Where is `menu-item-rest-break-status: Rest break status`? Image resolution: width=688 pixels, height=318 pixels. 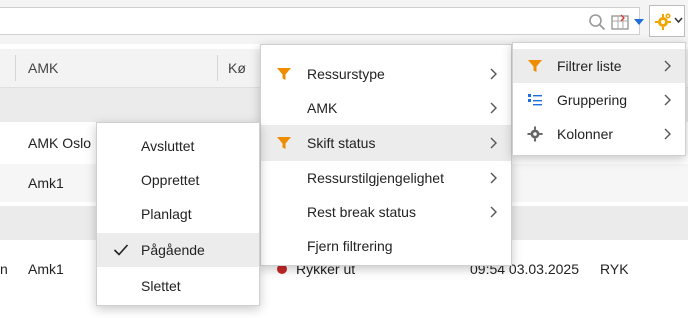 menu-item-rest-break-status: Rest break status is located at coordinates (386, 212).